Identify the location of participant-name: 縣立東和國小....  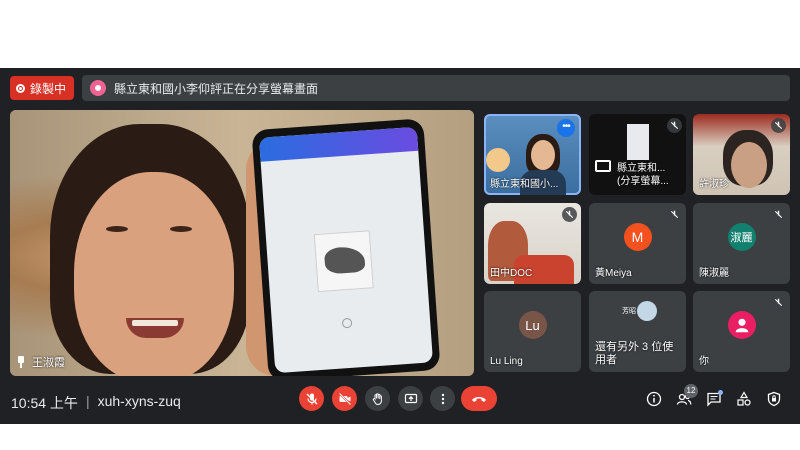
(524, 184).